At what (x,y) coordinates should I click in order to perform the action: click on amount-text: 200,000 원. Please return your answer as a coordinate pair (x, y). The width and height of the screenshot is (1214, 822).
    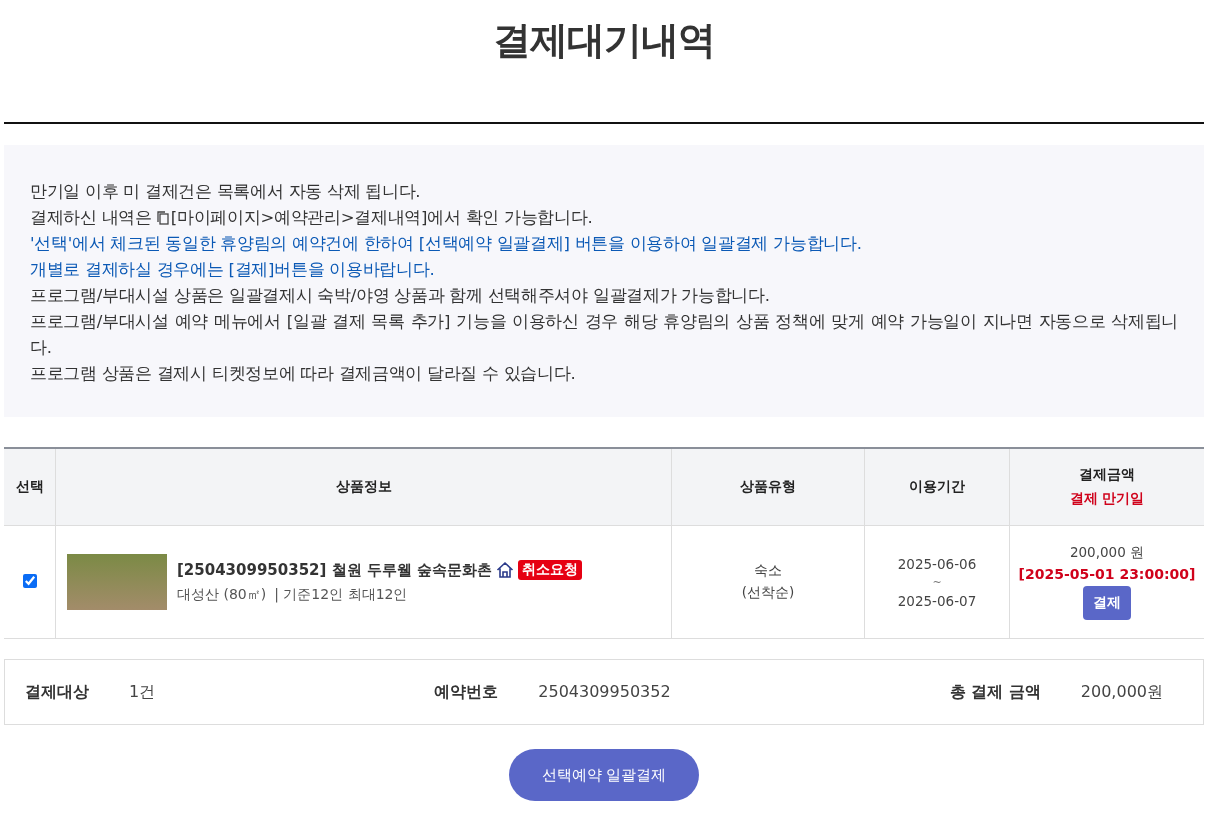
    Looking at the image, I should click on (1107, 553).